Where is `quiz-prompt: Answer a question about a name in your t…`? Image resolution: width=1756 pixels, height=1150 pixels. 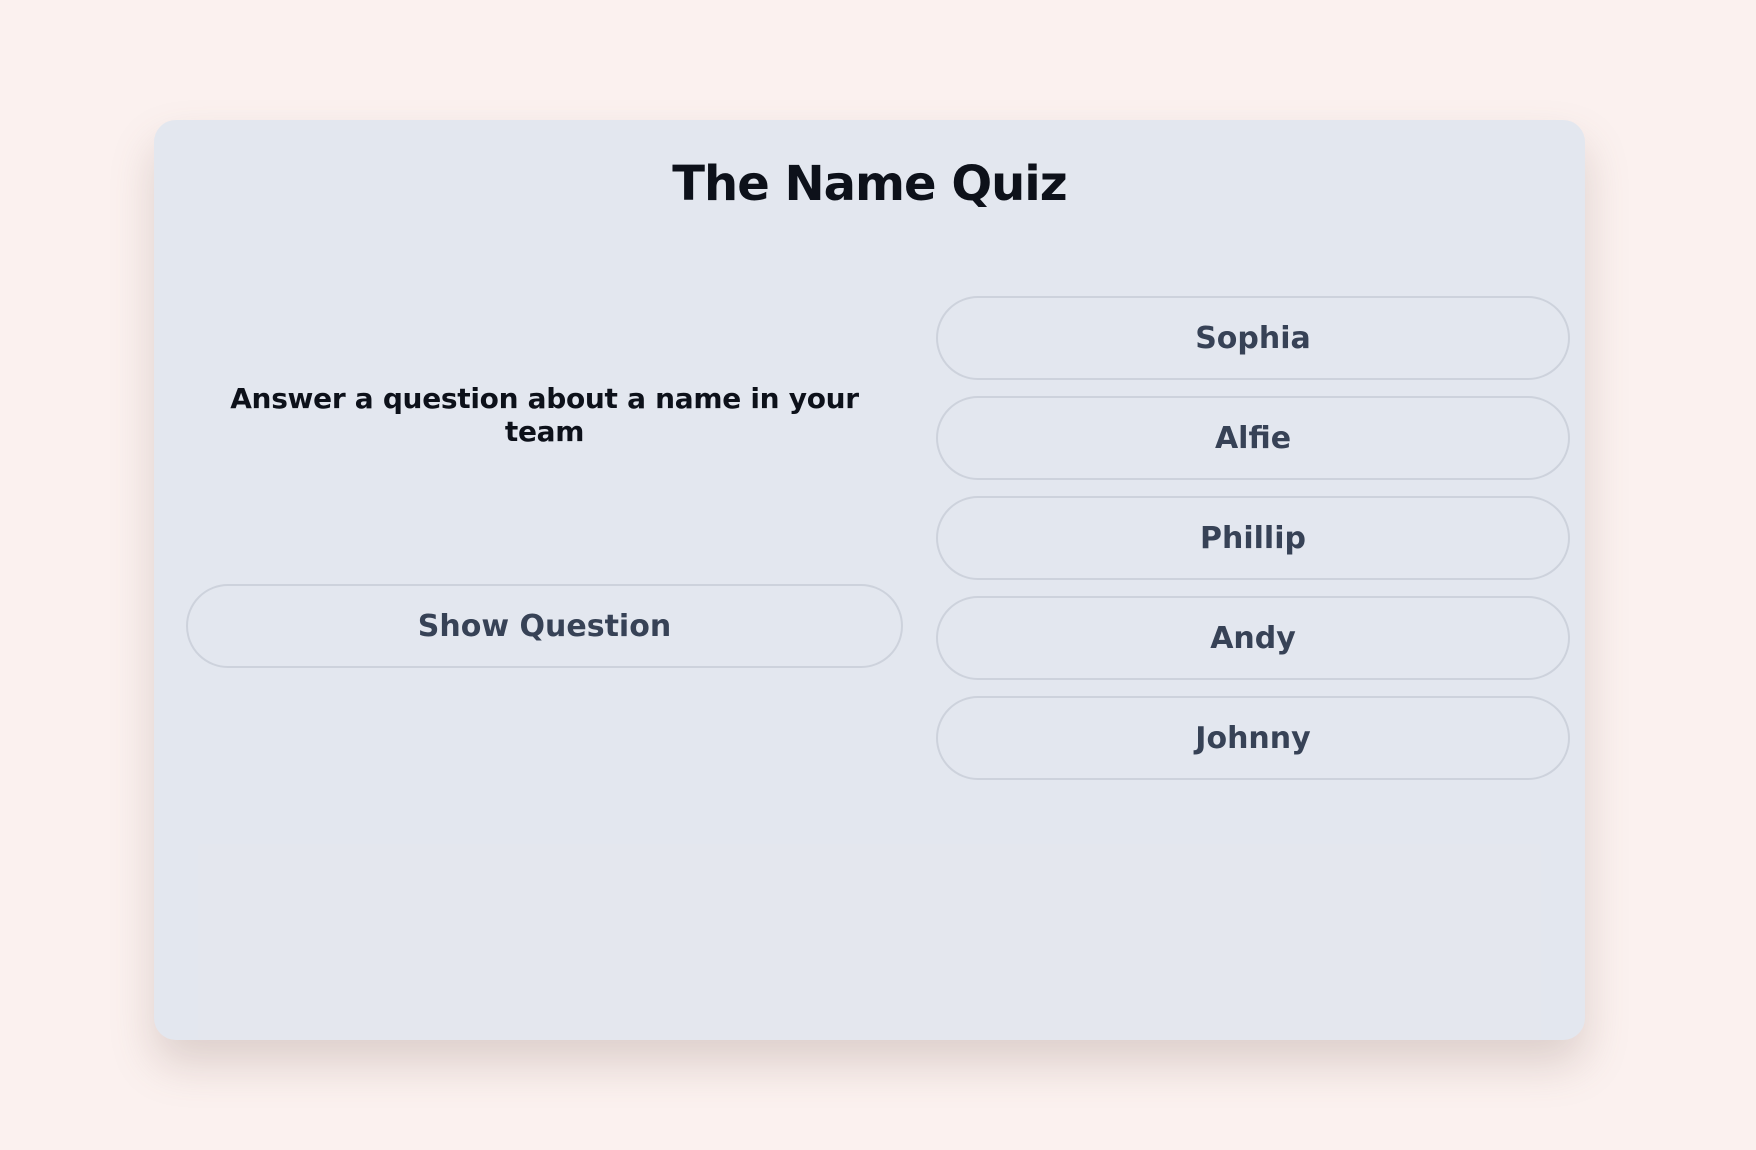
quiz-prompt: Answer a question about a name in your t… is located at coordinates (544, 415).